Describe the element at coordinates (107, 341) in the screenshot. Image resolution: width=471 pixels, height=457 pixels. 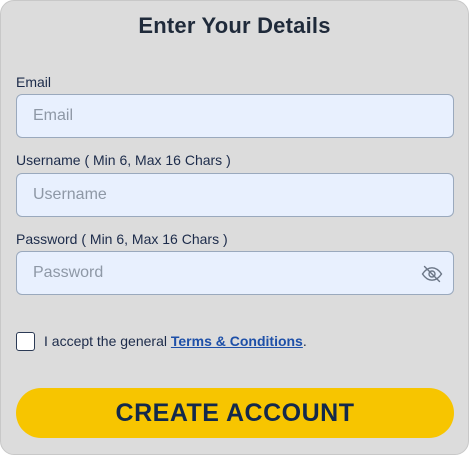
I see `terms-prefix: I accept the general` at that location.